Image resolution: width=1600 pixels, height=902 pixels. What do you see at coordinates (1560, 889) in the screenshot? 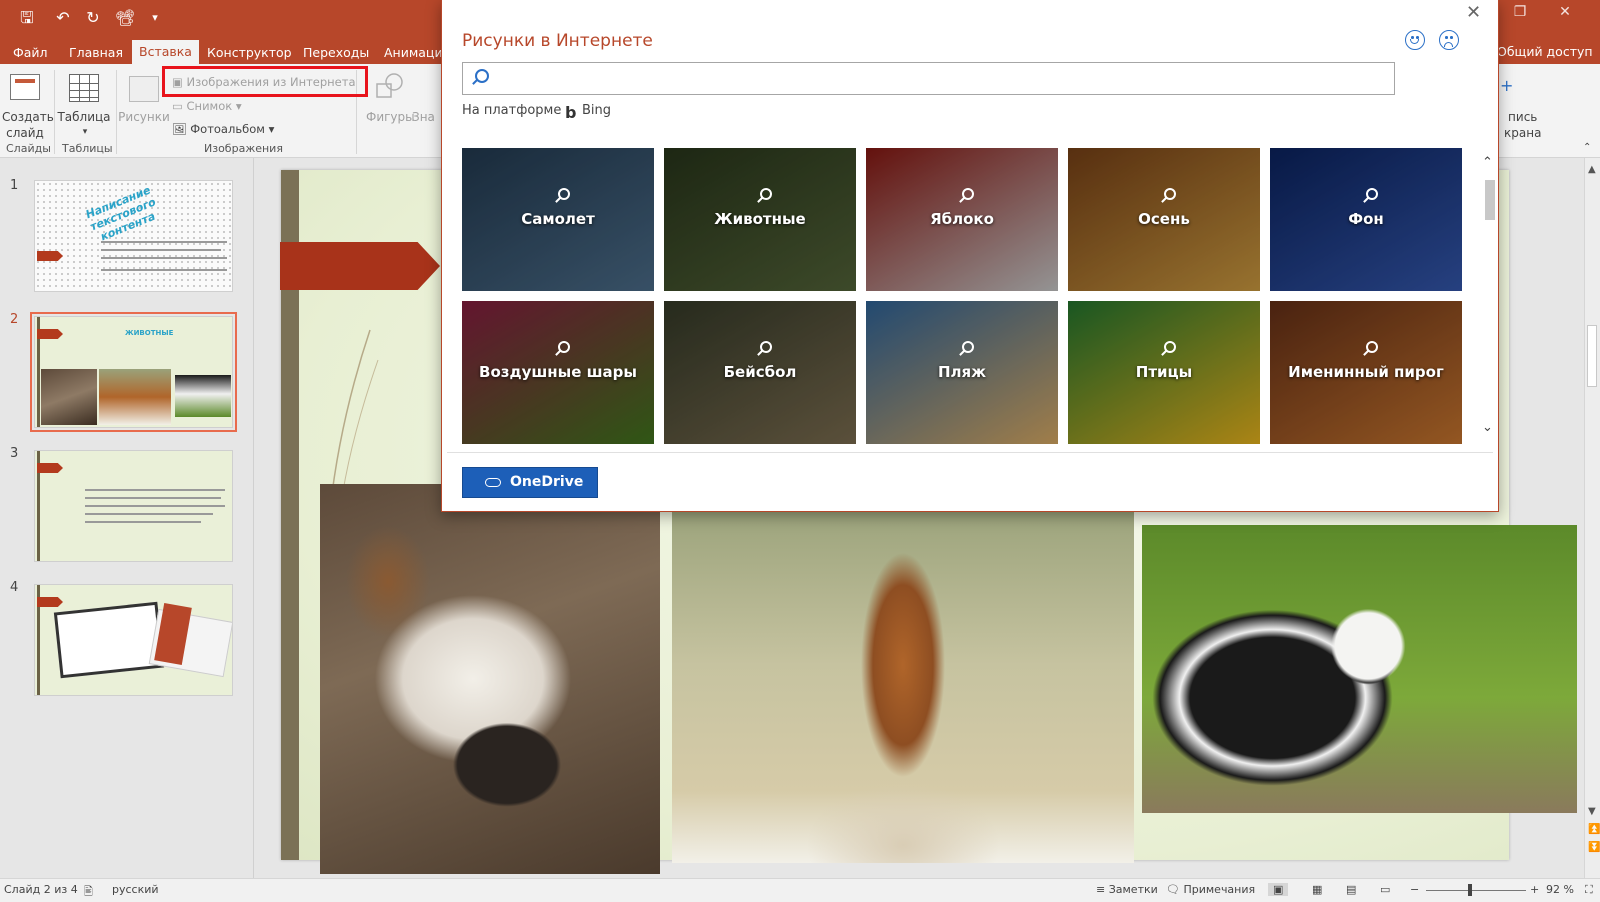
I see `zoom-level: 92 %` at bounding box center [1560, 889].